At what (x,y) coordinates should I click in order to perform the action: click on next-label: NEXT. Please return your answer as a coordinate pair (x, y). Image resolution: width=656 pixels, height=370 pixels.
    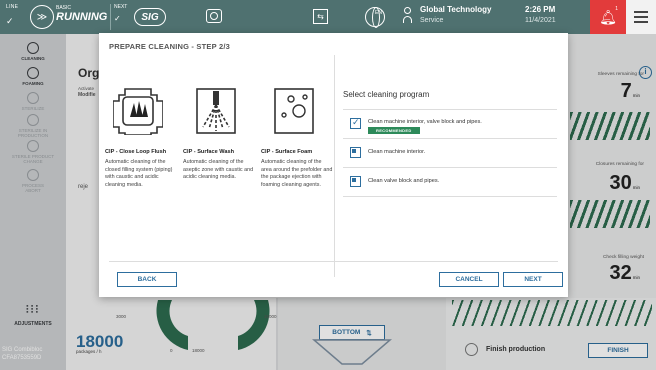
    Looking at the image, I should click on (121, 7).